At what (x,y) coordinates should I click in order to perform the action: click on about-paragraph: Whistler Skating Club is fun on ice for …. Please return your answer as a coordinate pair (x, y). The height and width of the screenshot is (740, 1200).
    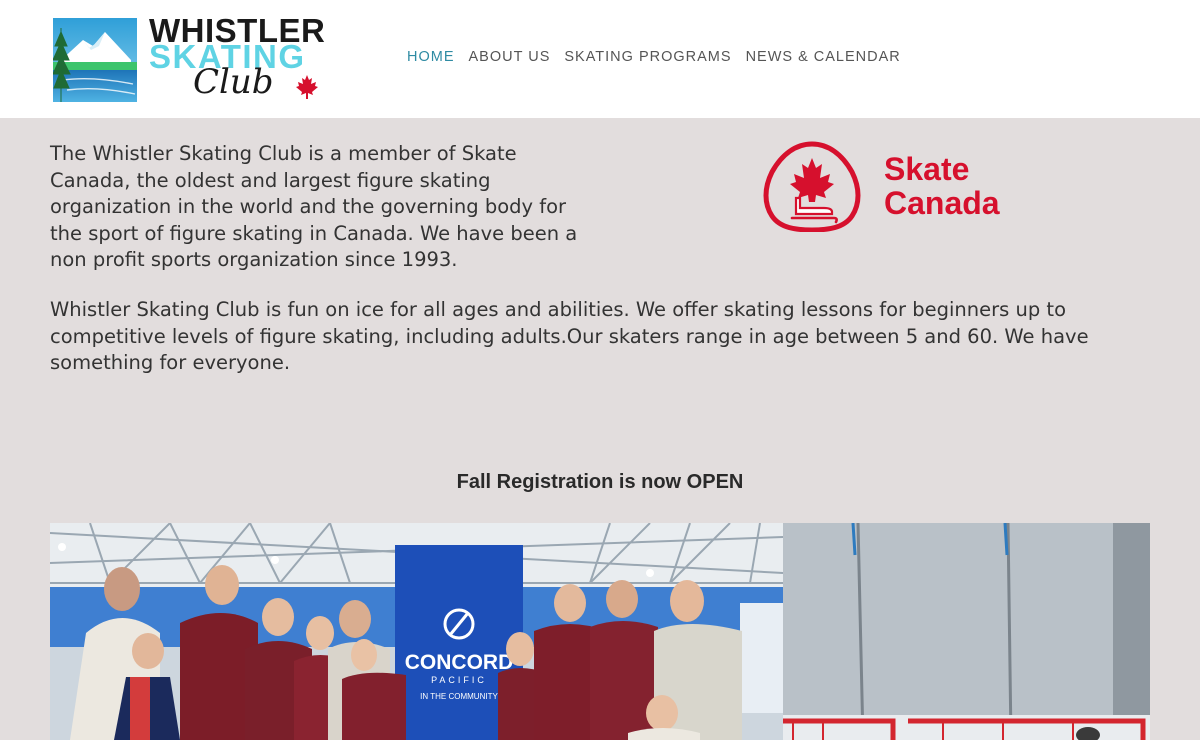
    Looking at the image, I should click on (569, 336).